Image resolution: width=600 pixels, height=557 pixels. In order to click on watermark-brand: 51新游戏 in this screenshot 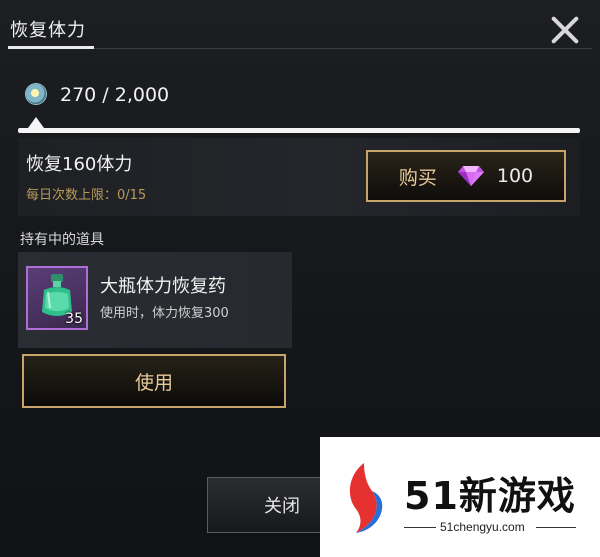, I will do `click(490, 496)`.